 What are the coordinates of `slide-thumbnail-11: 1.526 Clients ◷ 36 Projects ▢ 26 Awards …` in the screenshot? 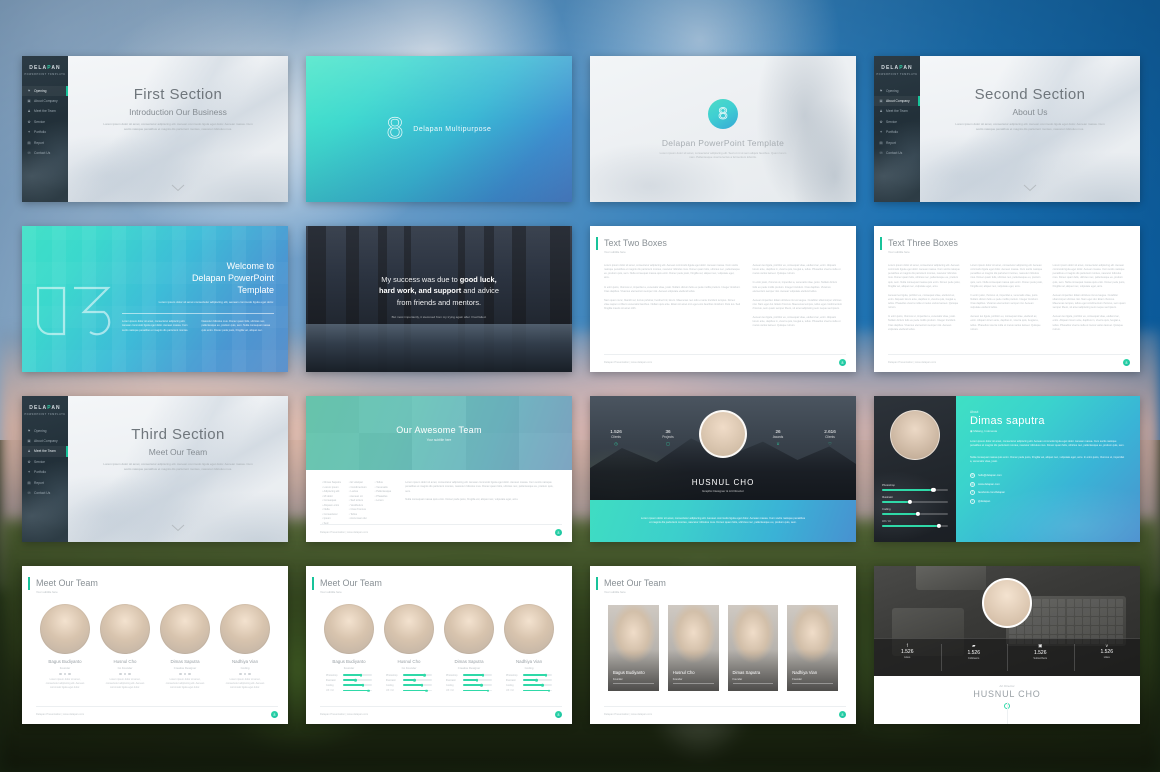 It's located at (723, 469).